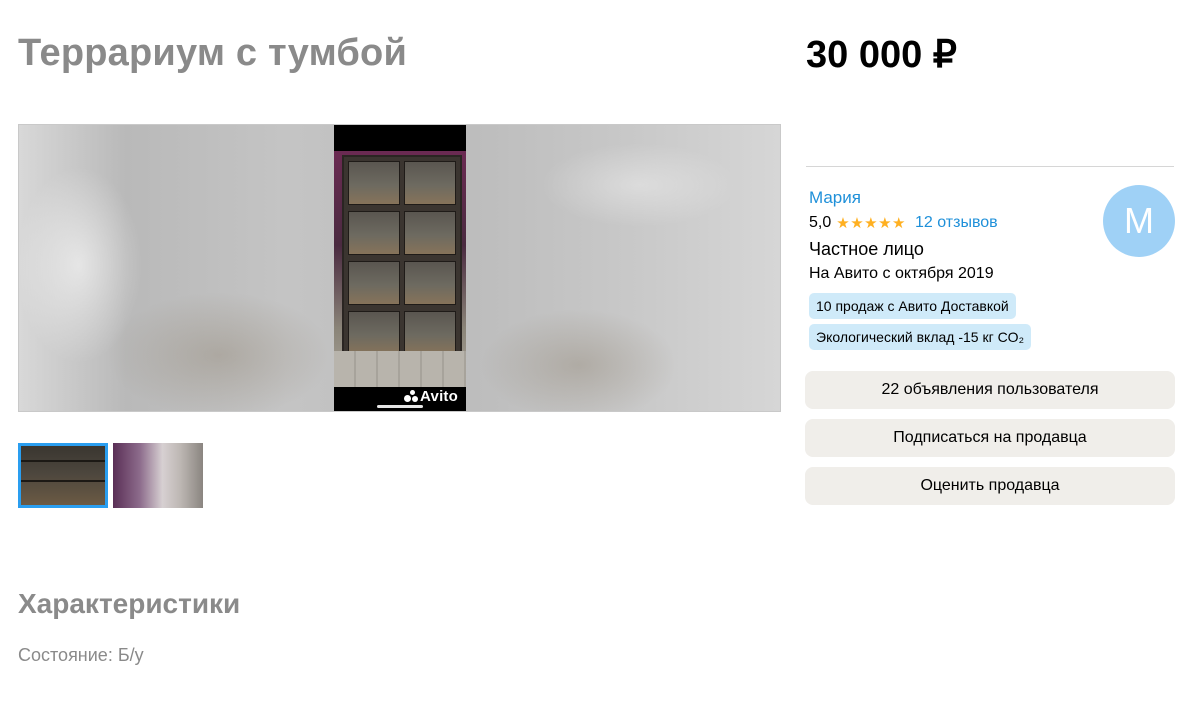 The height and width of the screenshot is (702, 1200). I want to click on condition-label: Состояние:, so click(65, 655).